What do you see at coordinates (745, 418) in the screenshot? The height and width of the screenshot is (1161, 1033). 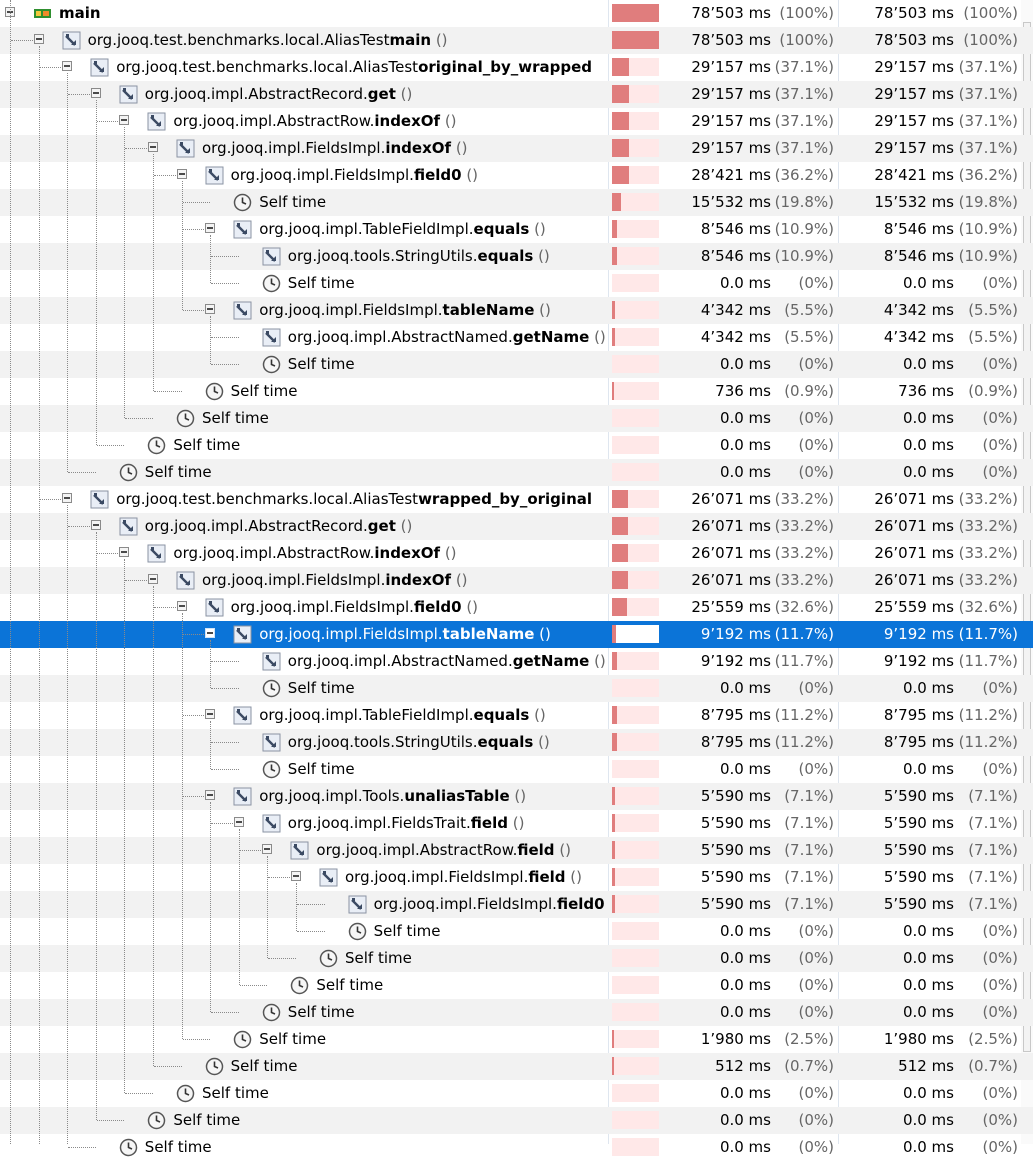 I see `time-value: 0.0 ms` at bounding box center [745, 418].